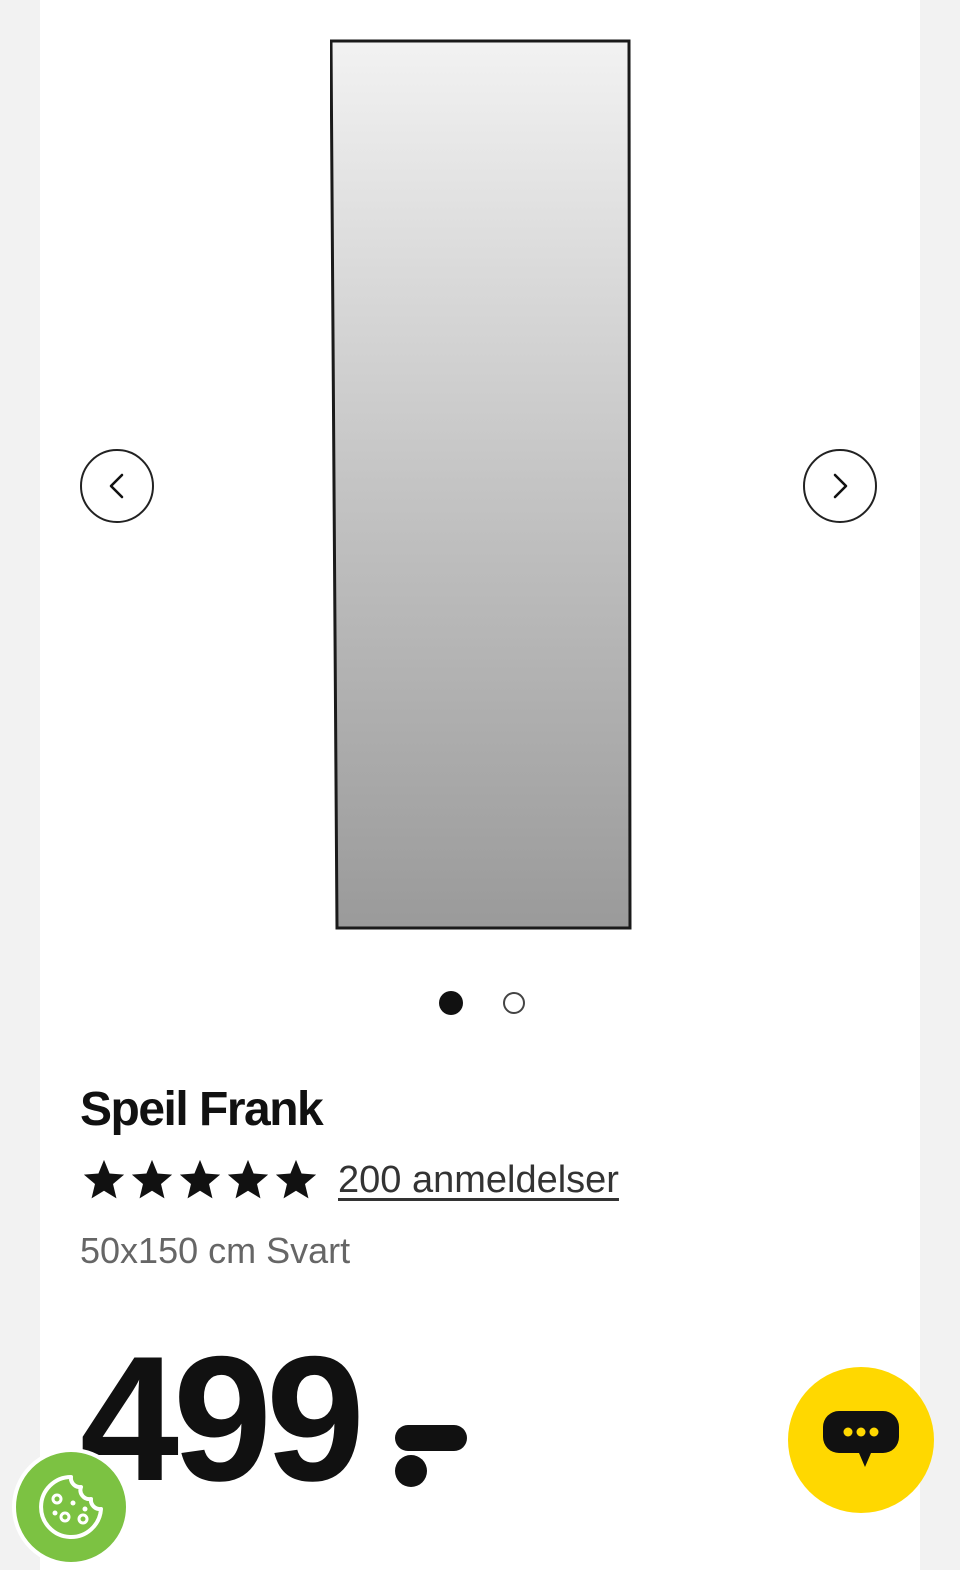 This screenshot has width=960, height=1570. Describe the element at coordinates (411, 1471) in the screenshot. I see `price-dot` at that location.